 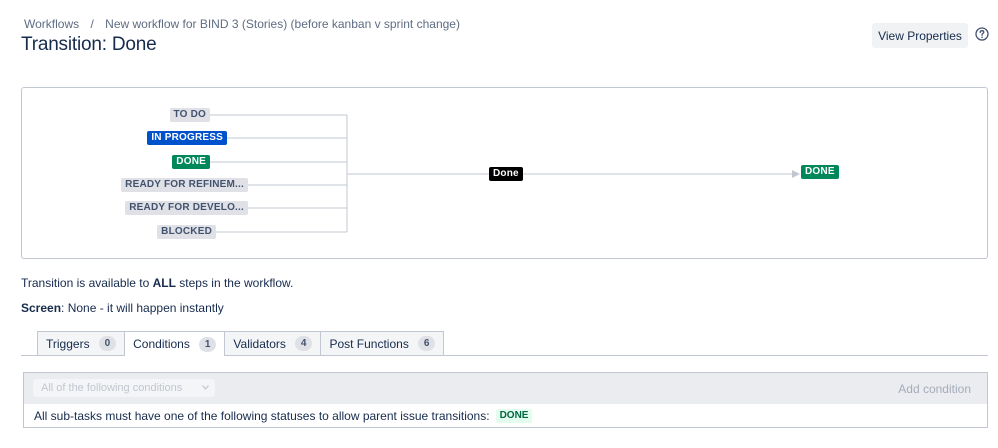 I want to click on screen-text: Screen: None - it will happen instantly, so click(x=122, y=308).